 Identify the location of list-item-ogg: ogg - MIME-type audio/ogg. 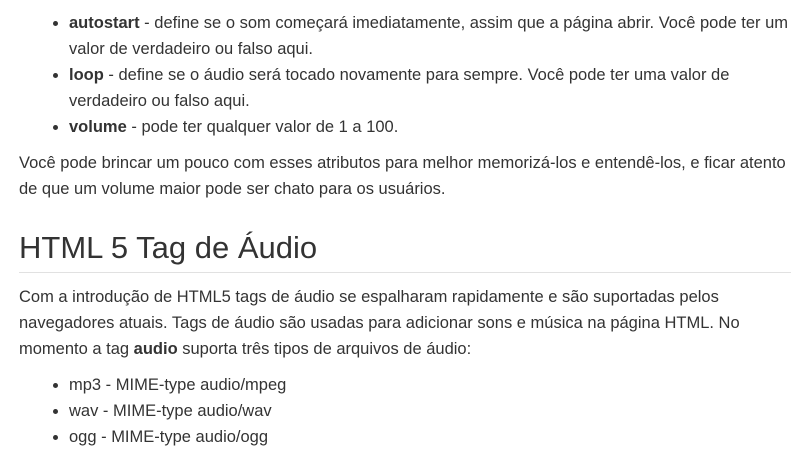
(439, 437).